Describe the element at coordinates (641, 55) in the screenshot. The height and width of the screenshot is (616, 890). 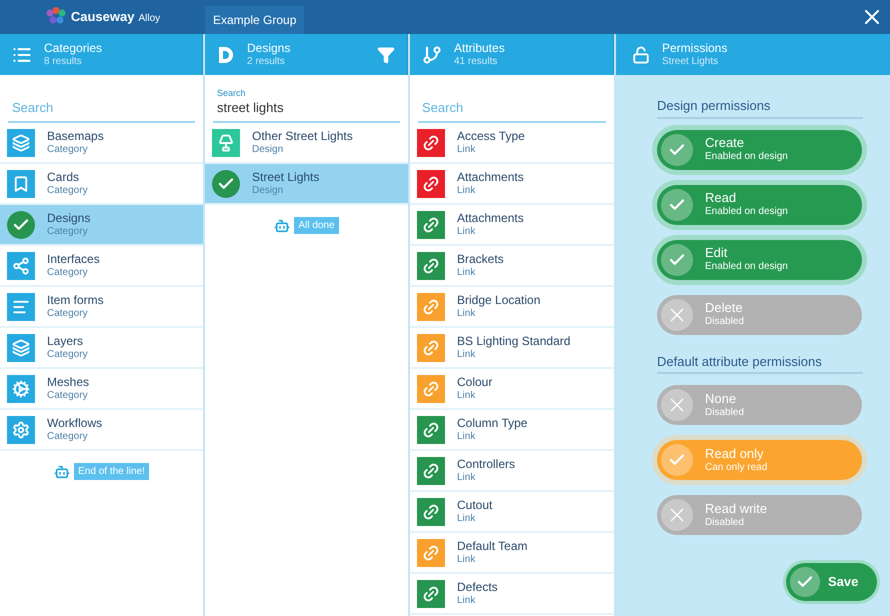
I see `unlock-icon` at that location.